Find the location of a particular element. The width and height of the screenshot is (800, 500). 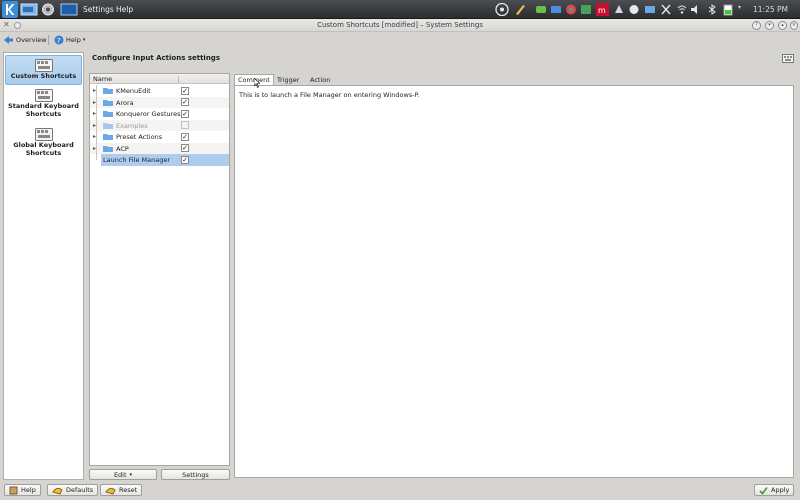

tree-row-label: Launch File Manager is located at coordinates (137, 160).